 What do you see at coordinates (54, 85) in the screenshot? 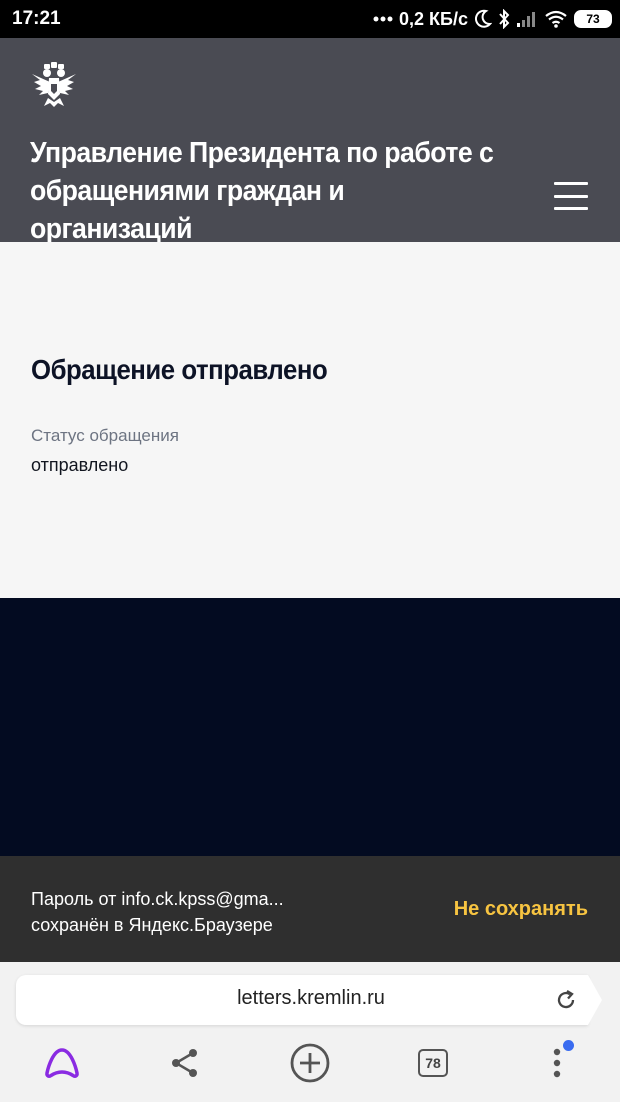
I see `eagle-emblem-icon` at bounding box center [54, 85].